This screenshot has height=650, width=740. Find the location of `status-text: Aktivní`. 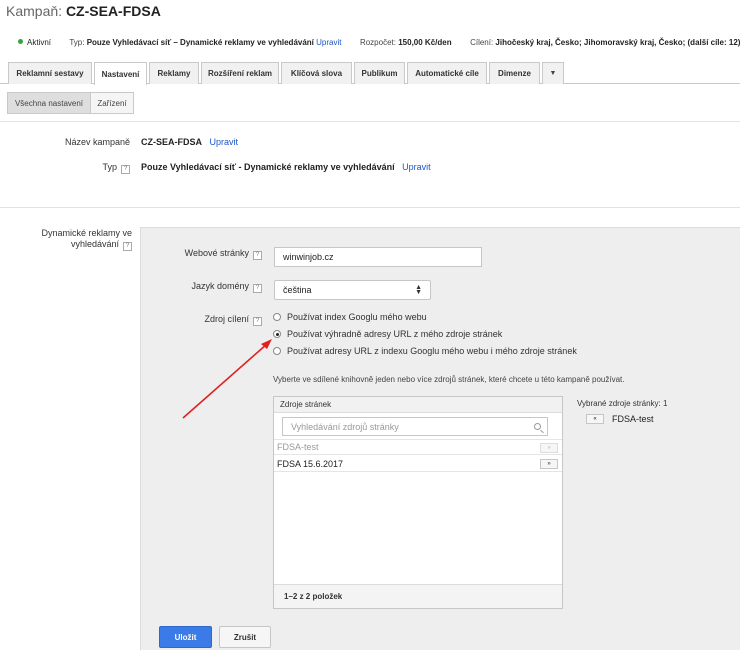

status-text: Aktivní is located at coordinates (39, 42).